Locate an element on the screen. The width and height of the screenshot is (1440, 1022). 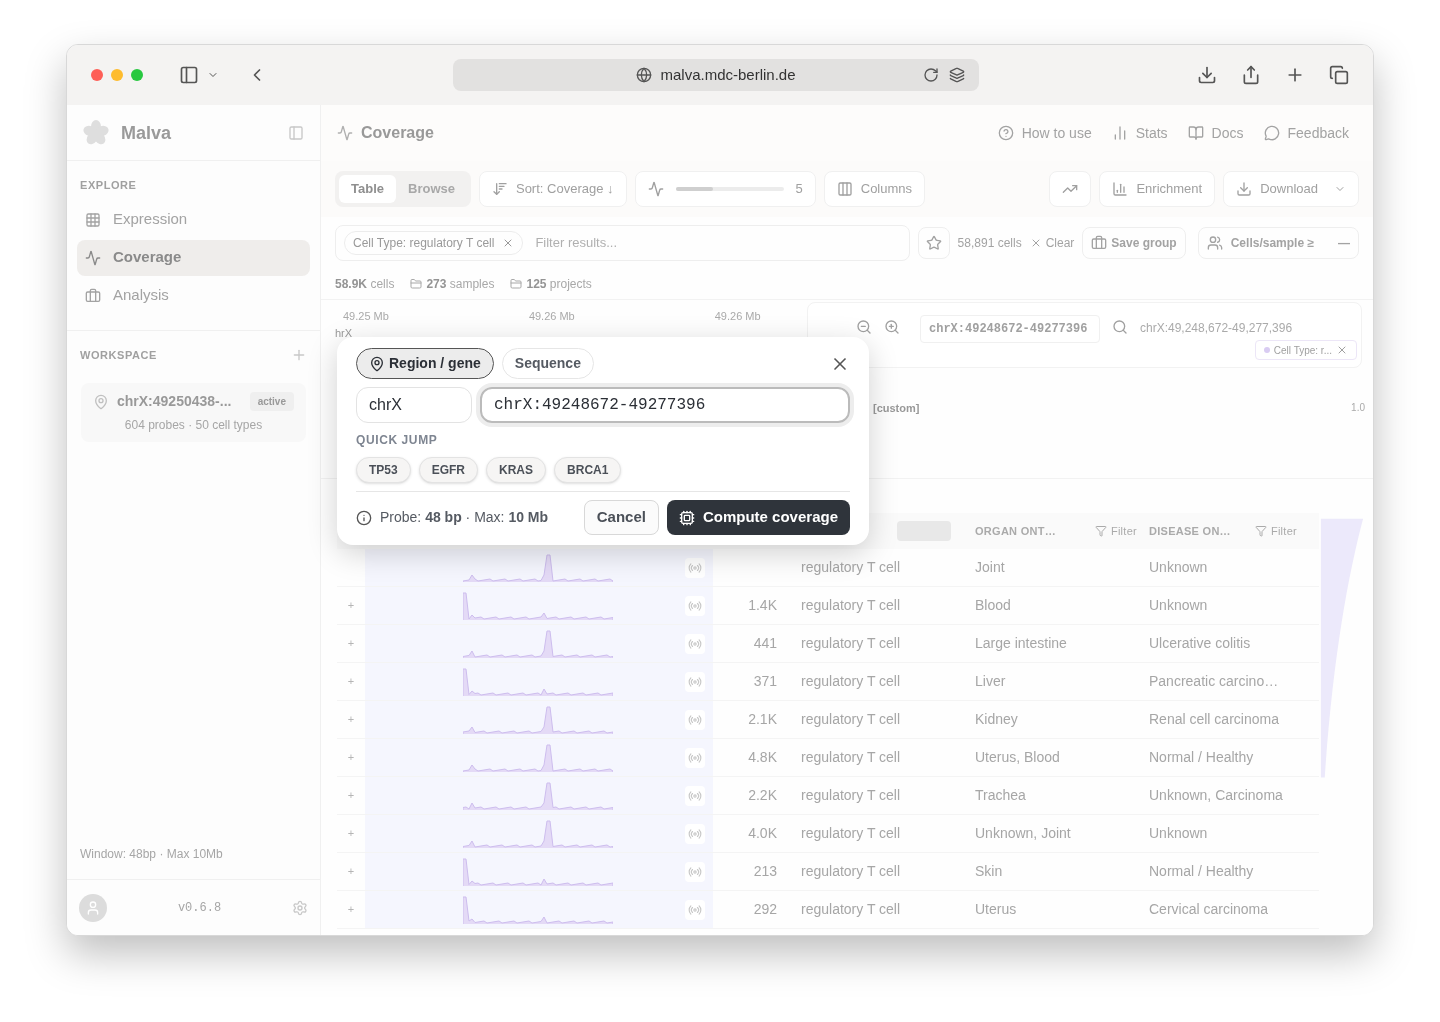
disease-cell-text: Ulcerative colitis is located at coordinates (1200, 643).